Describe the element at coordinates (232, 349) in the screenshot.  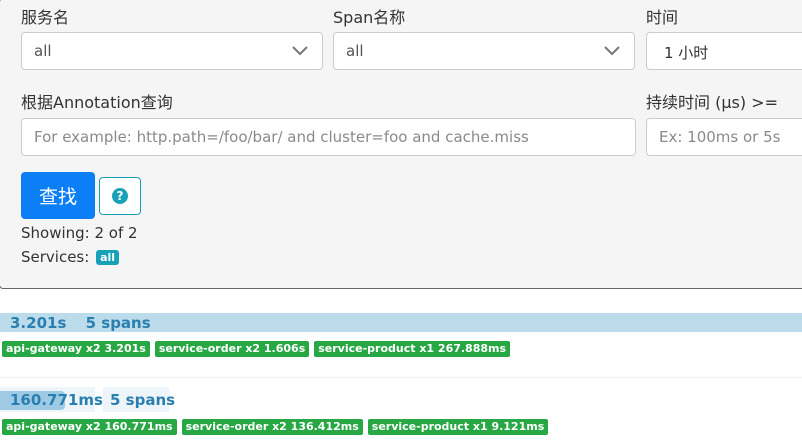
I see `service-tag: service-order x2 1.606s` at that location.